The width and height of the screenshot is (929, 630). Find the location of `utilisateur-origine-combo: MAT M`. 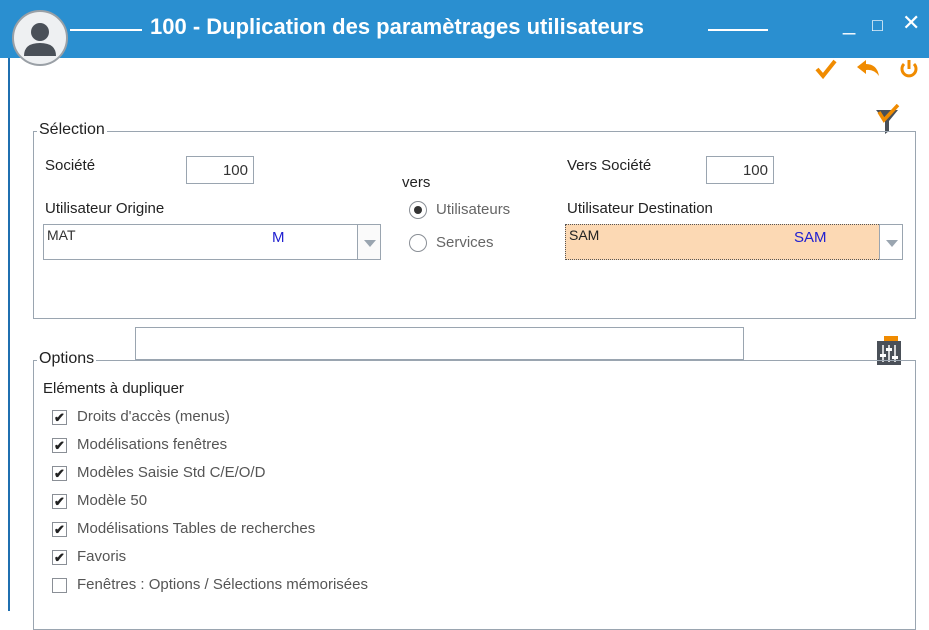

utilisateur-origine-combo: MAT M is located at coordinates (212, 242).